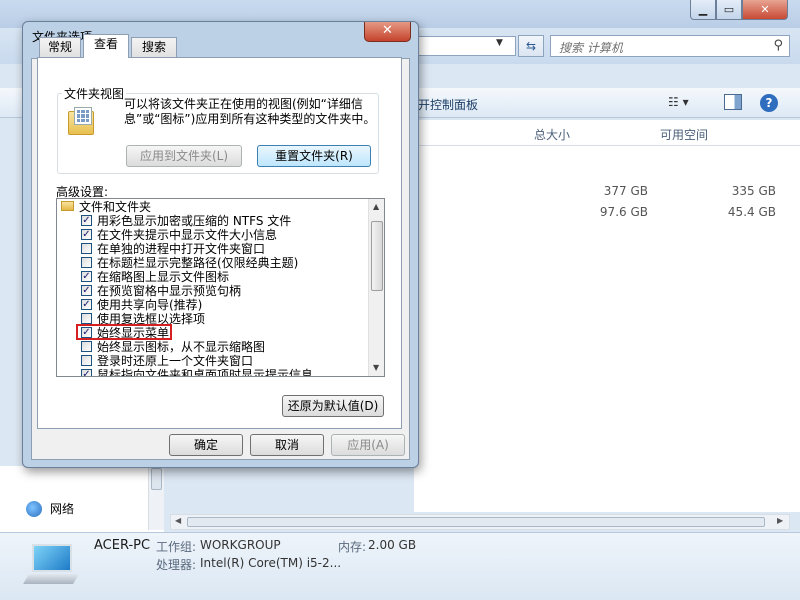  Describe the element at coordinates (368, 445) in the screenshot. I see `apply-button: 应用(A)` at that location.